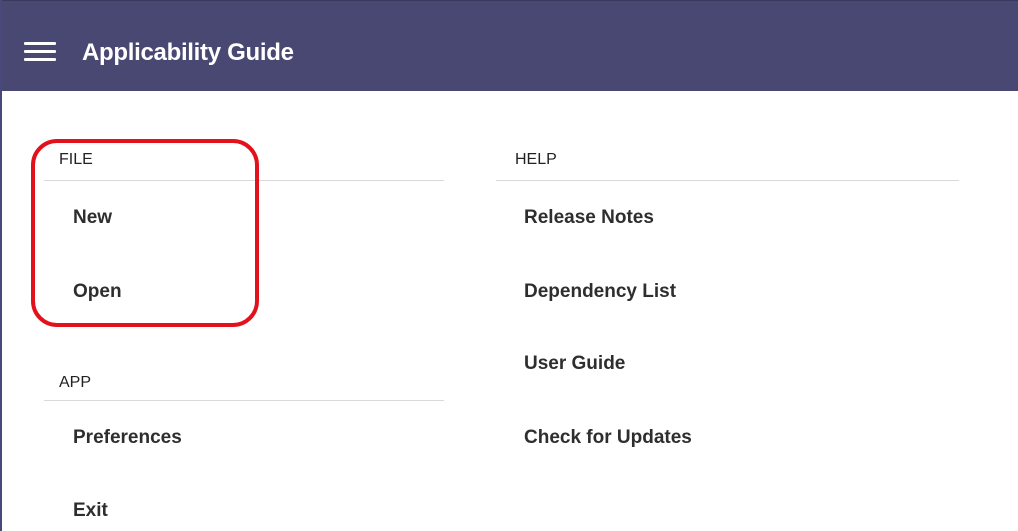 The height and width of the screenshot is (531, 1018). Describe the element at coordinates (76, 159) in the screenshot. I see `file-section-header: FILE` at that location.